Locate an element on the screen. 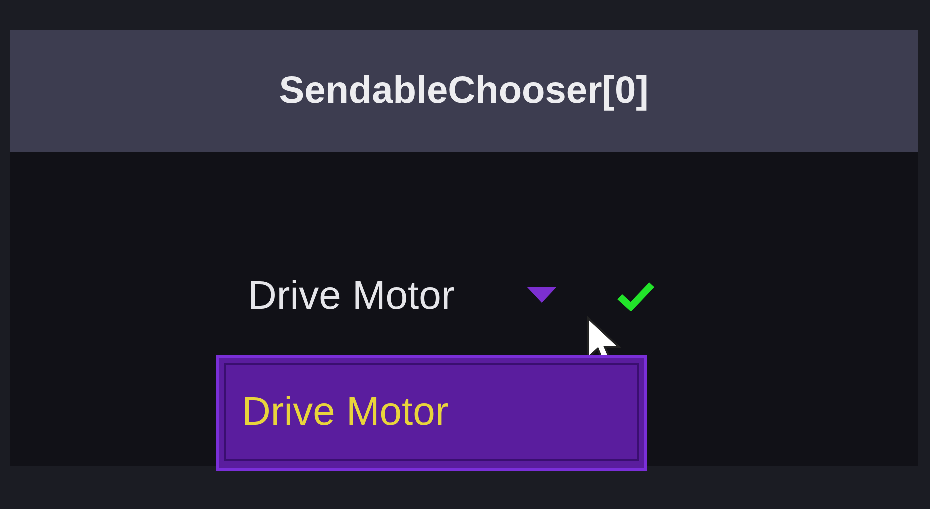 The image size is (930, 509). chooser-value: Drive Motor is located at coordinates (351, 296).